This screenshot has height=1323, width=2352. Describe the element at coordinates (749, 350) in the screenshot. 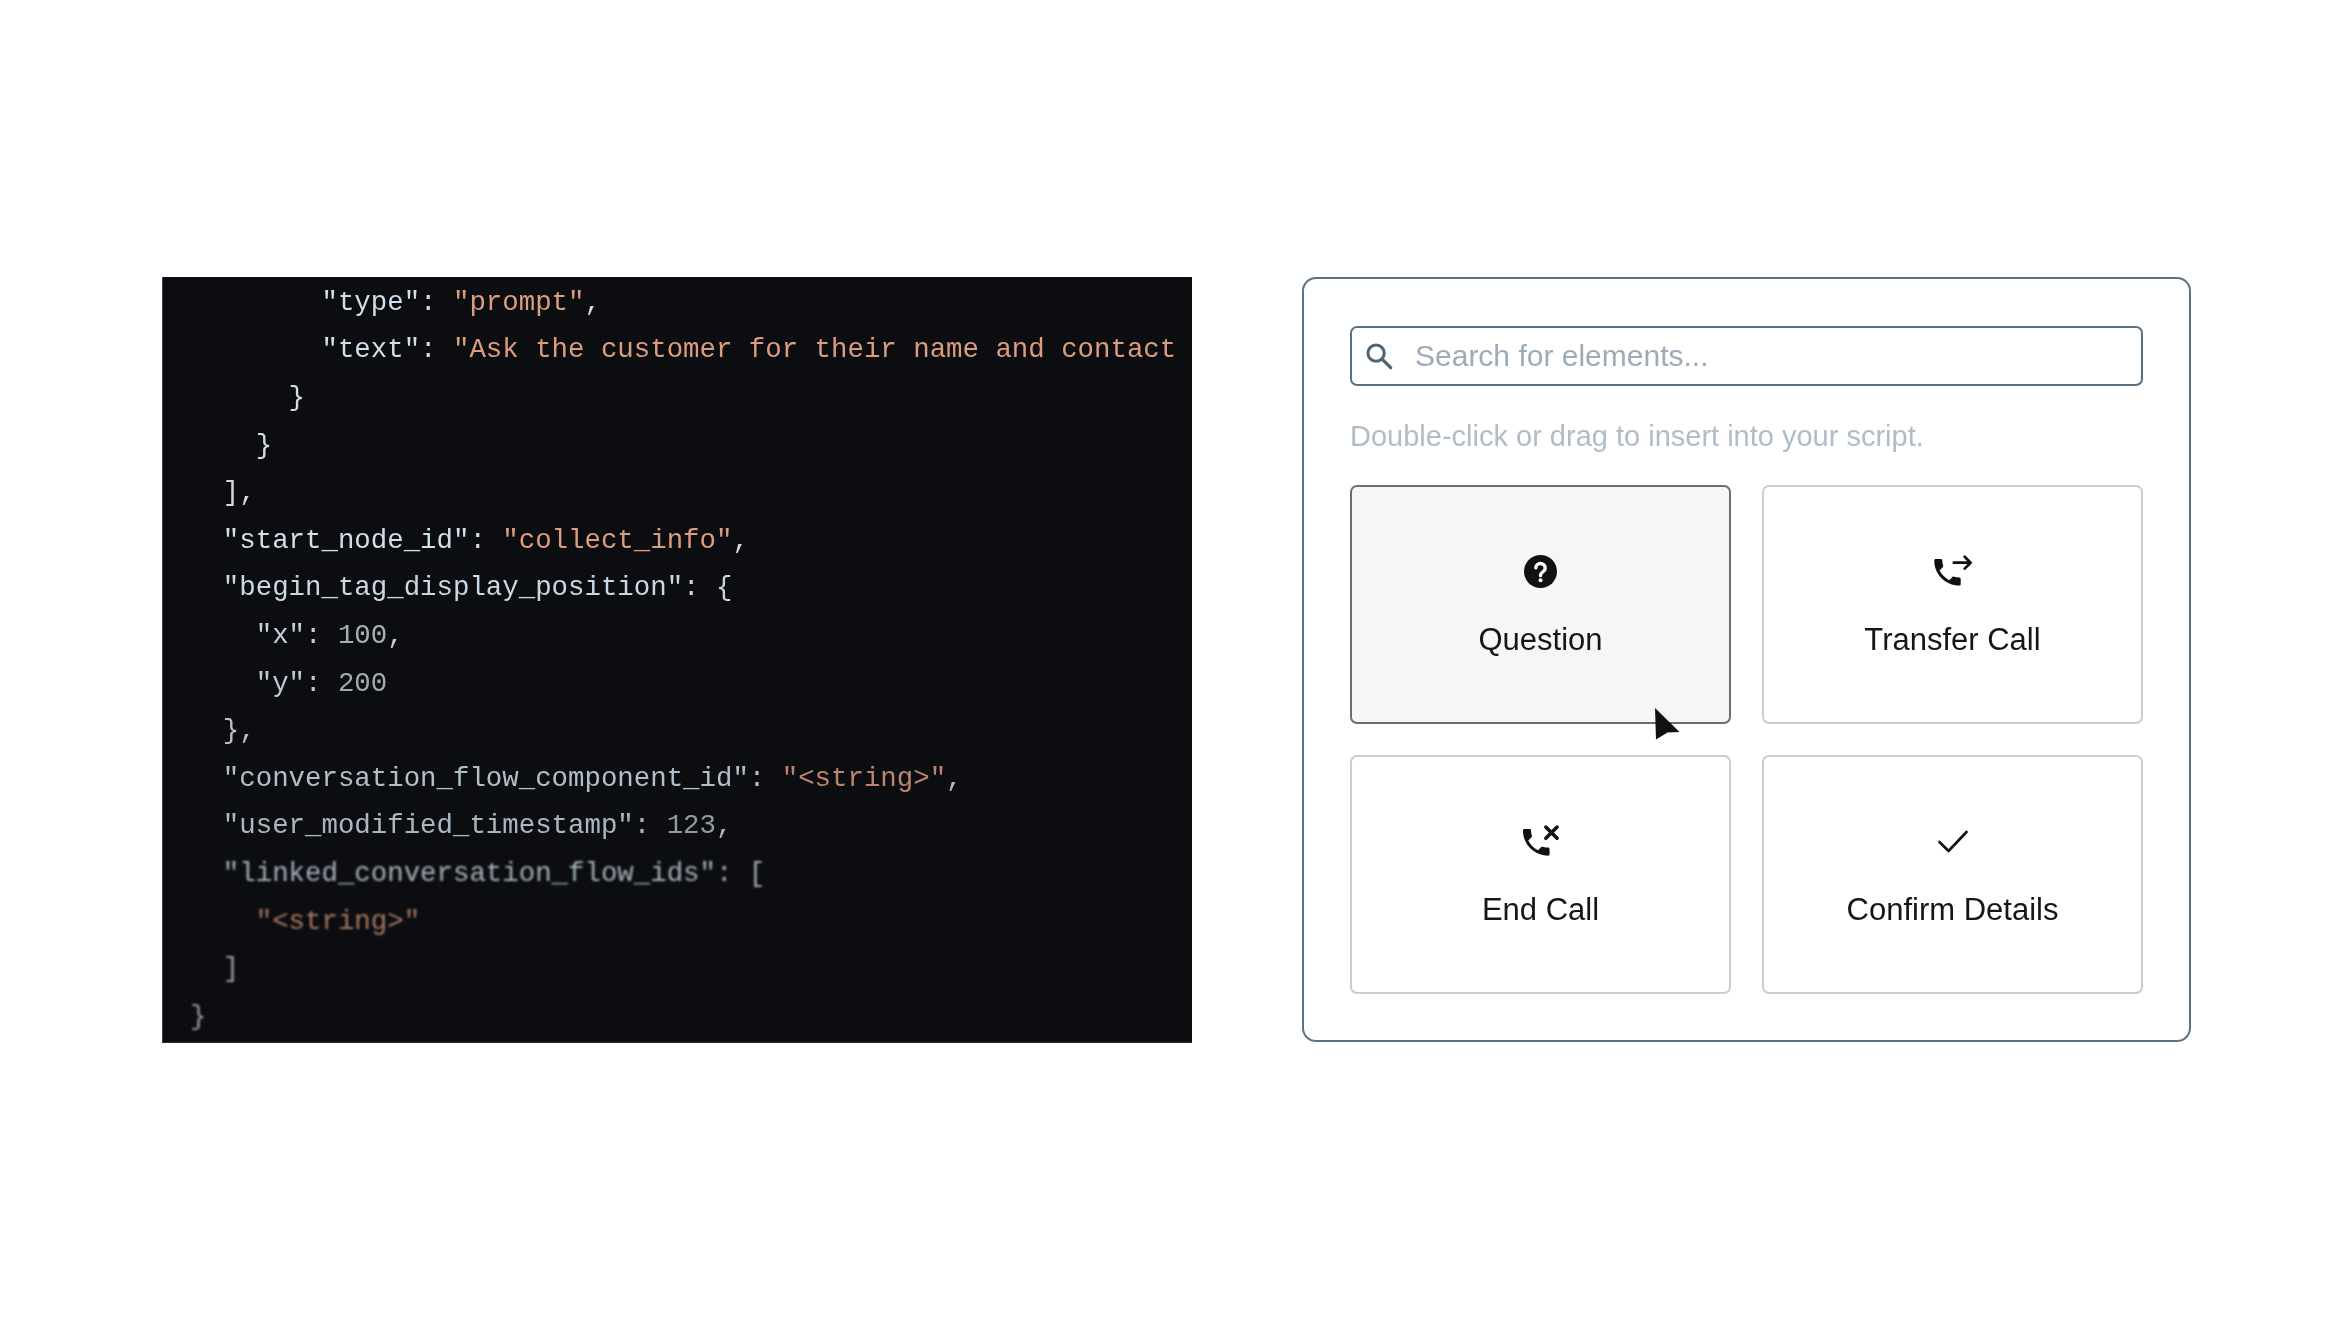

I see `code-line: "text": "Ask the customer for their name and contact` at that location.